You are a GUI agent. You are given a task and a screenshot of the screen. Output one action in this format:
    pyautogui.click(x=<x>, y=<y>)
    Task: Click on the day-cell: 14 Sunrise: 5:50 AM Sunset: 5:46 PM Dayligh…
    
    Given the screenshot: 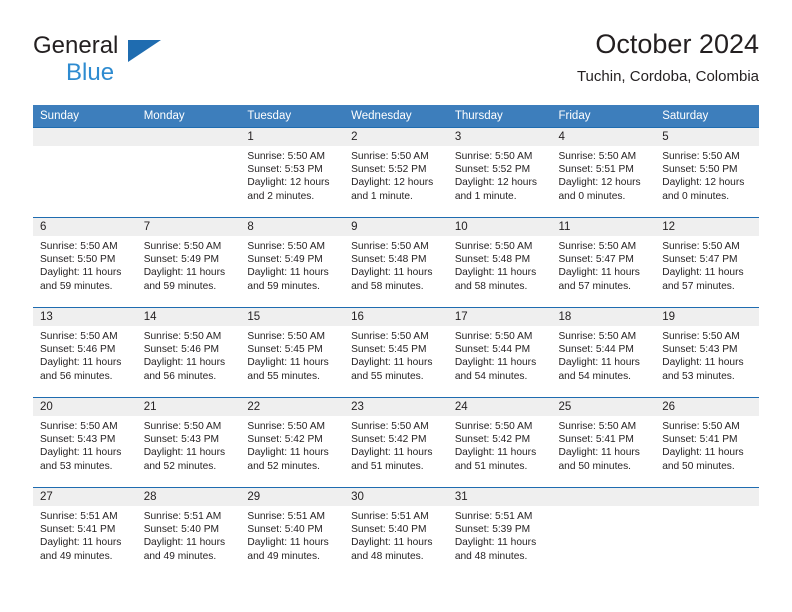 What is the action you would take?
    pyautogui.click(x=188, y=352)
    